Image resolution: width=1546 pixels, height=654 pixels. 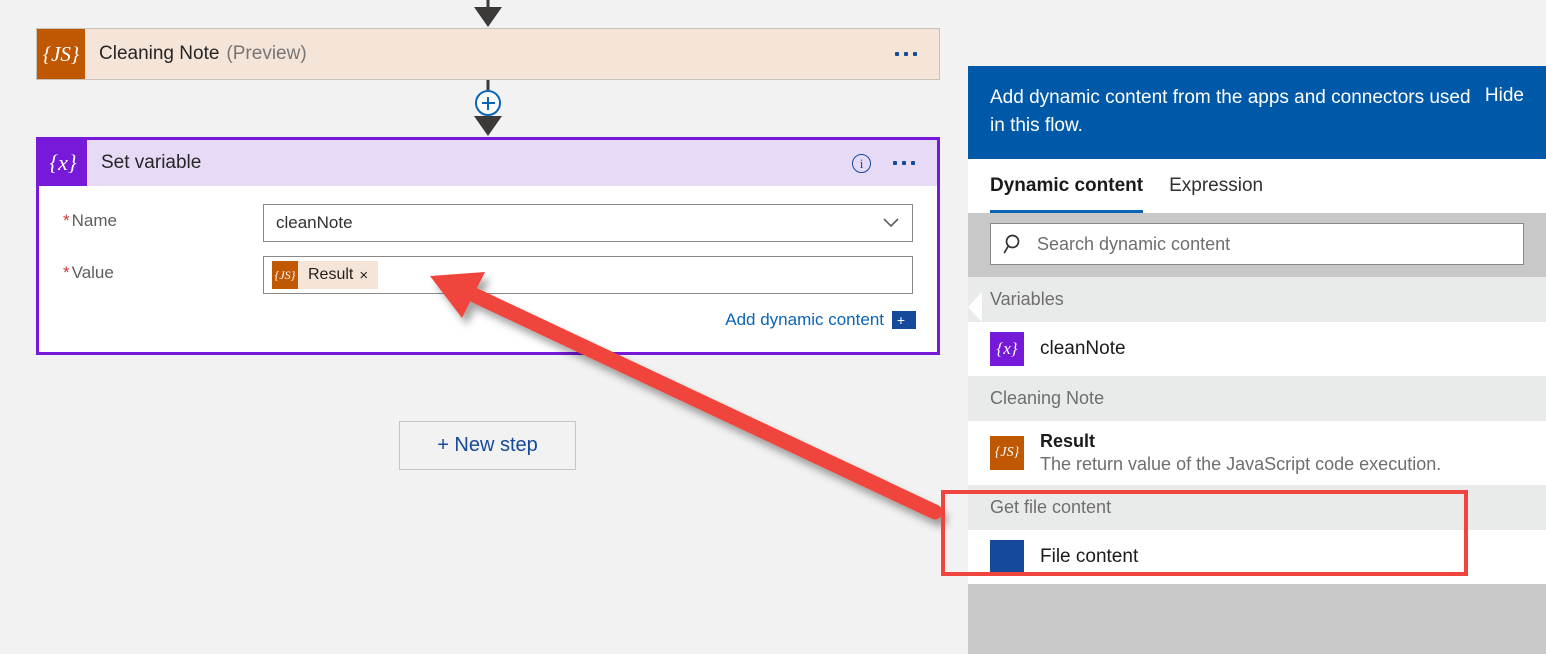 I want to click on chevron-down-icon, so click(x=891, y=223).